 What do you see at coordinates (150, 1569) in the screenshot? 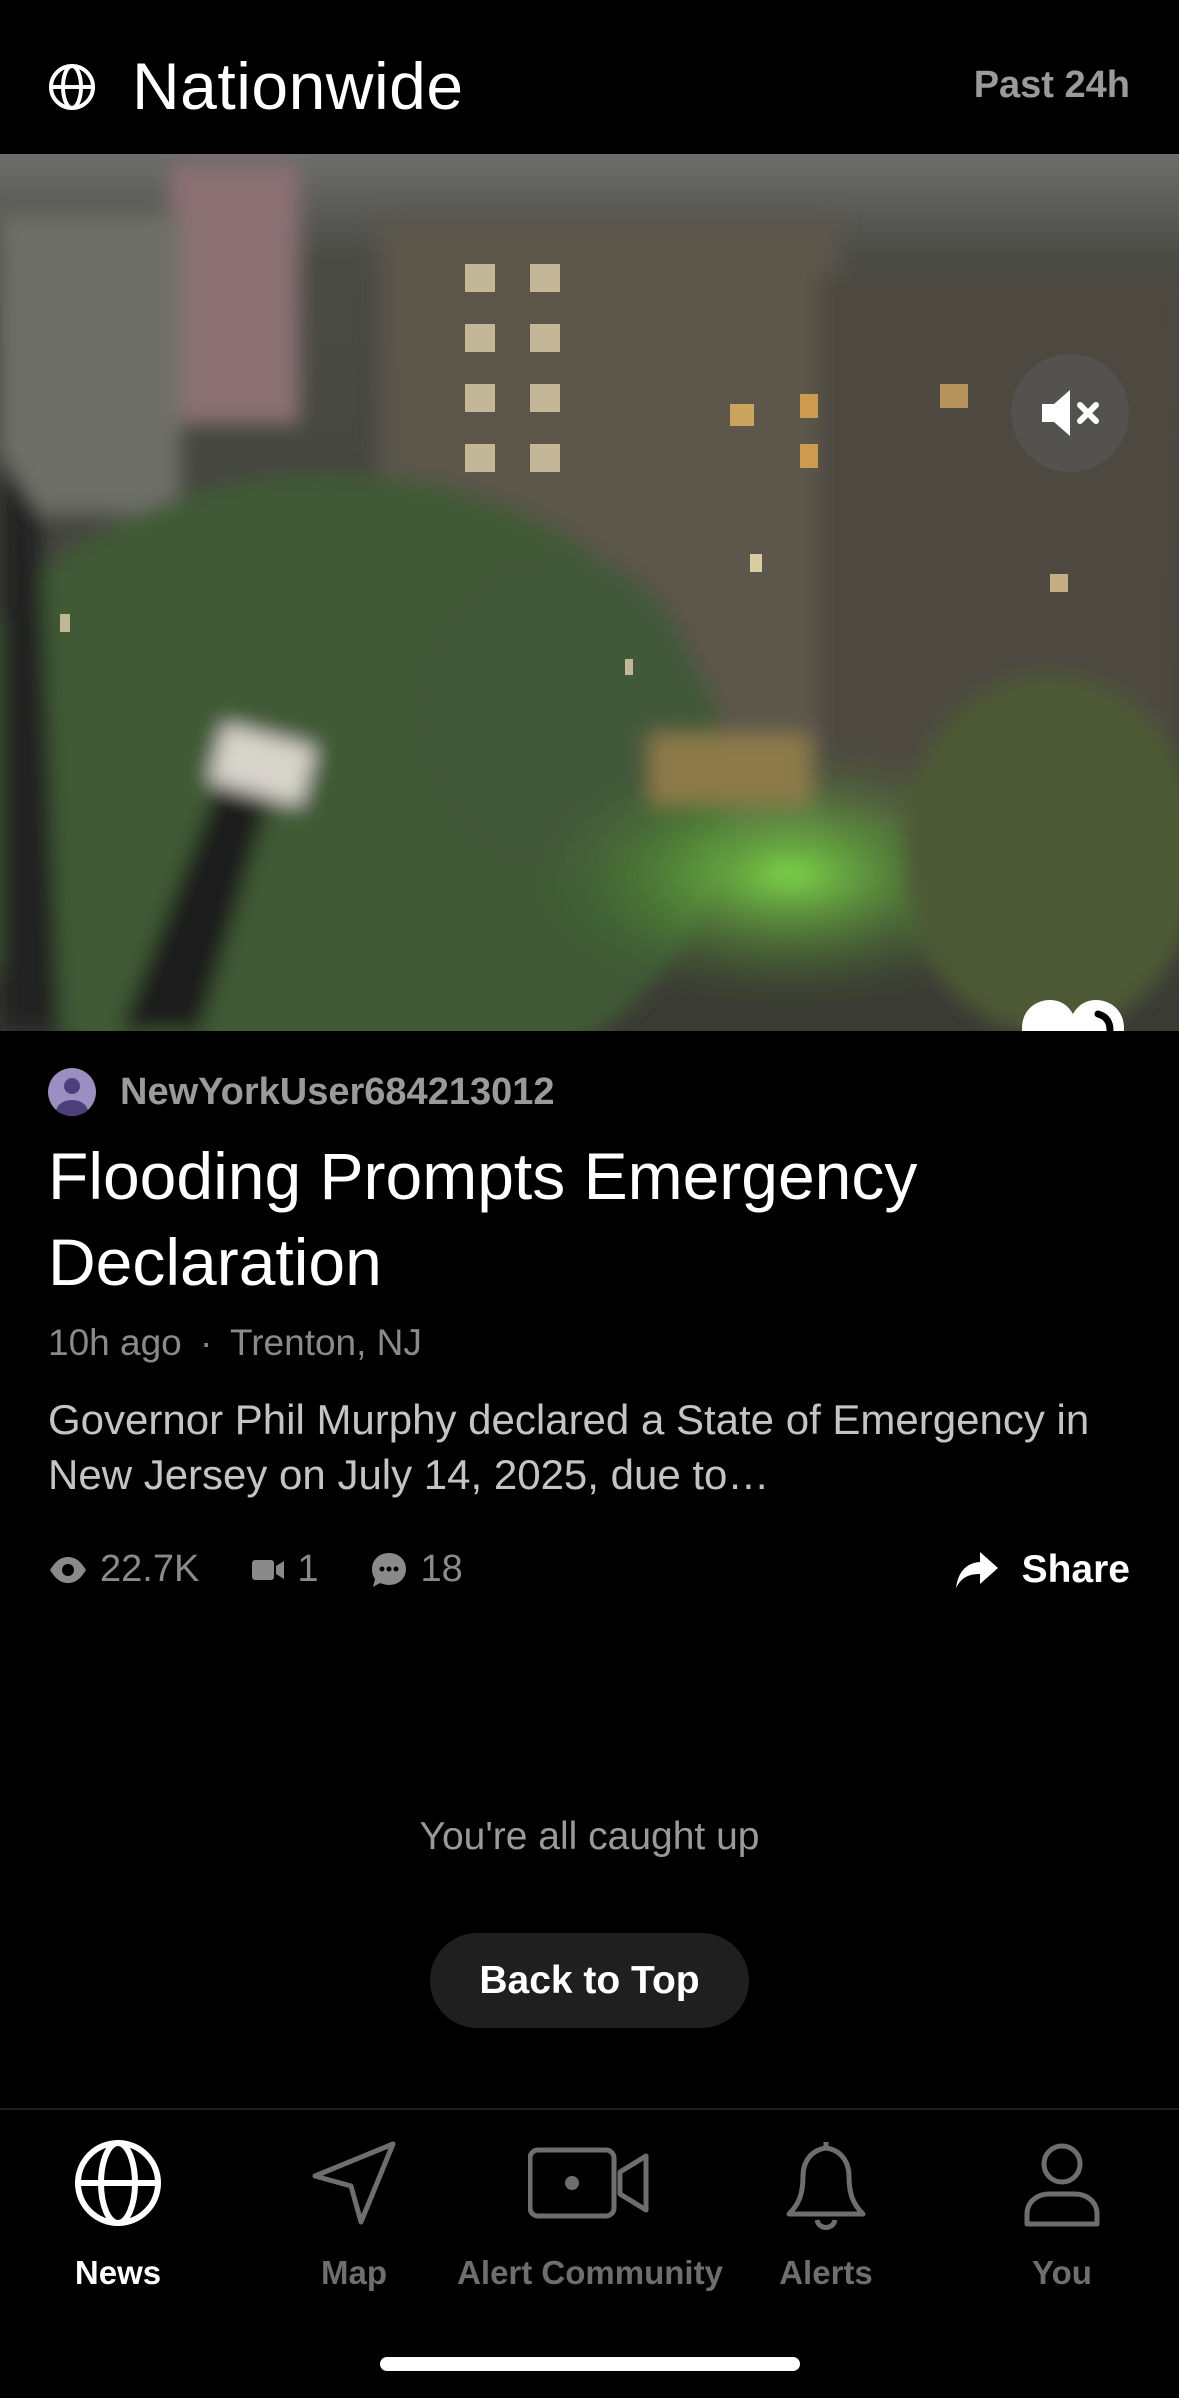
I see `view-count-value: 22.7K` at bounding box center [150, 1569].